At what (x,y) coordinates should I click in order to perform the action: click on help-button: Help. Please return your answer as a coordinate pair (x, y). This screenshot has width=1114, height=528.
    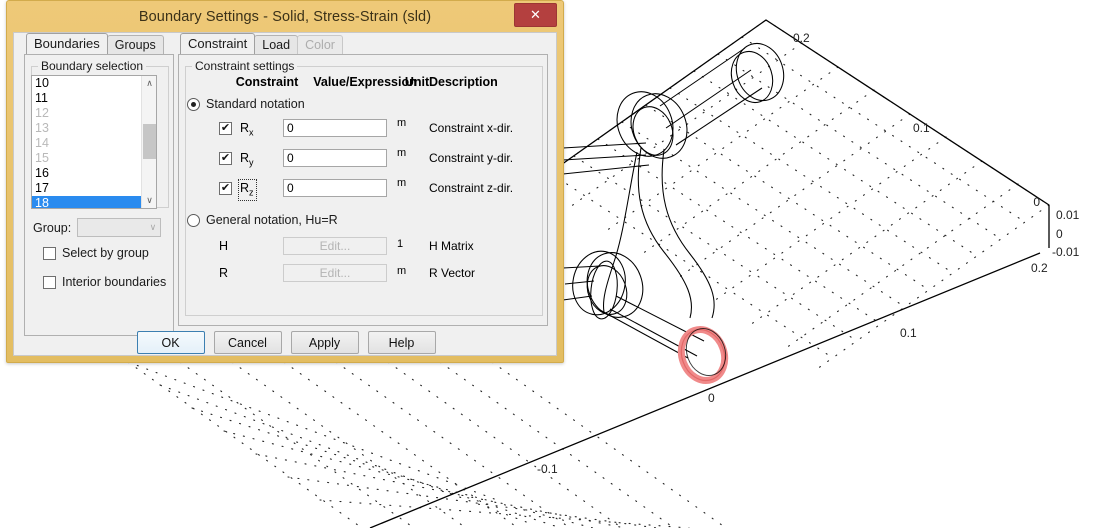
    Looking at the image, I should click on (401, 342).